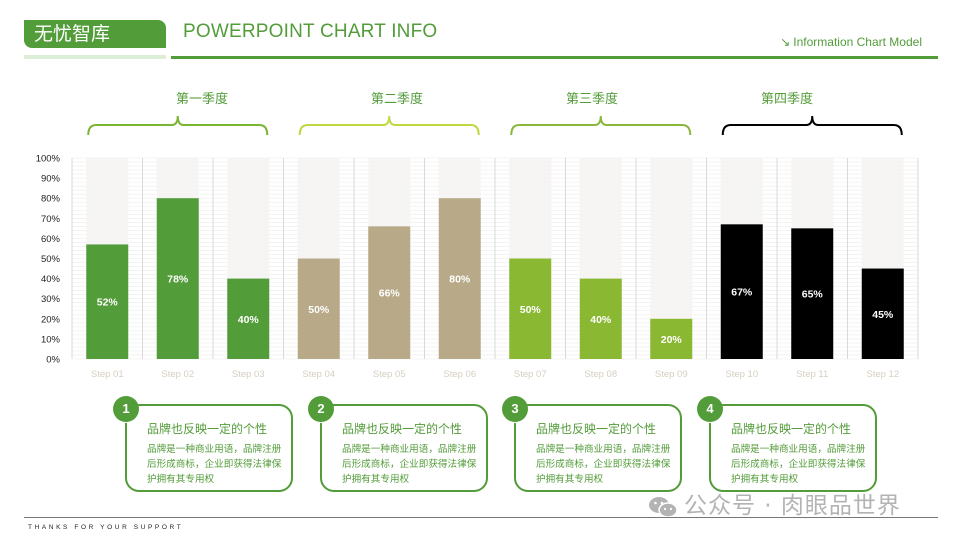  Describe the element at coordinates (106, 527) in the screenshot. I see `footer-text: THANKS FOR YOUR SUPPORT` at that location.